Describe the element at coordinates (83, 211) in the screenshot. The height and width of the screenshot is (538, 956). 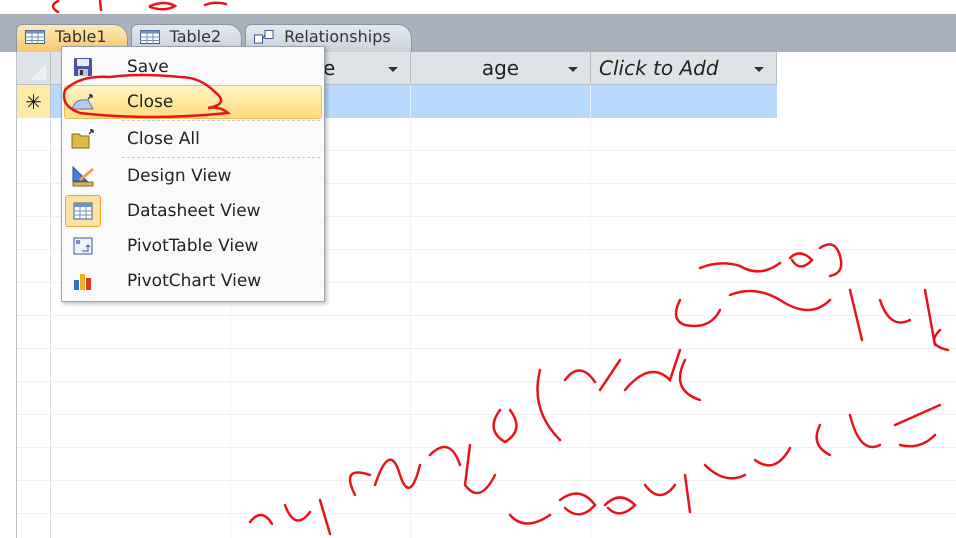
I see `datasheet-icon` at that location.